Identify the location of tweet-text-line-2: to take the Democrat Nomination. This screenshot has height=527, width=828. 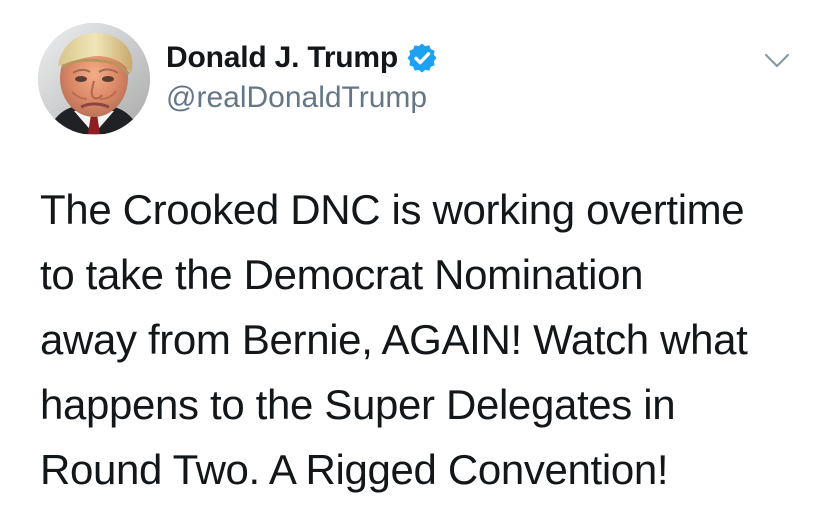
(342, 274).